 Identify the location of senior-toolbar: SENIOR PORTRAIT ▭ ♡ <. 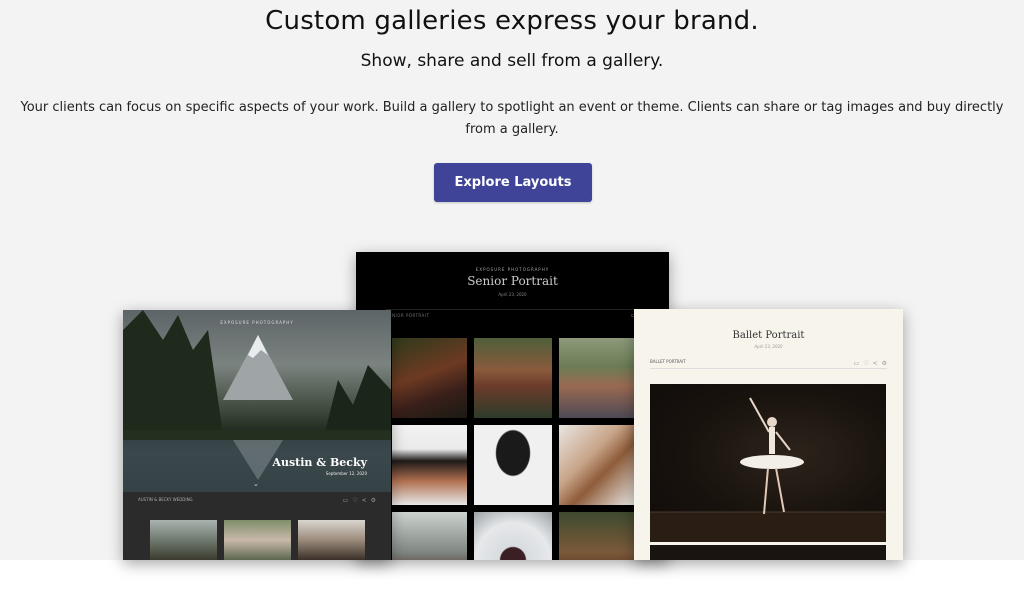
(520, 315).